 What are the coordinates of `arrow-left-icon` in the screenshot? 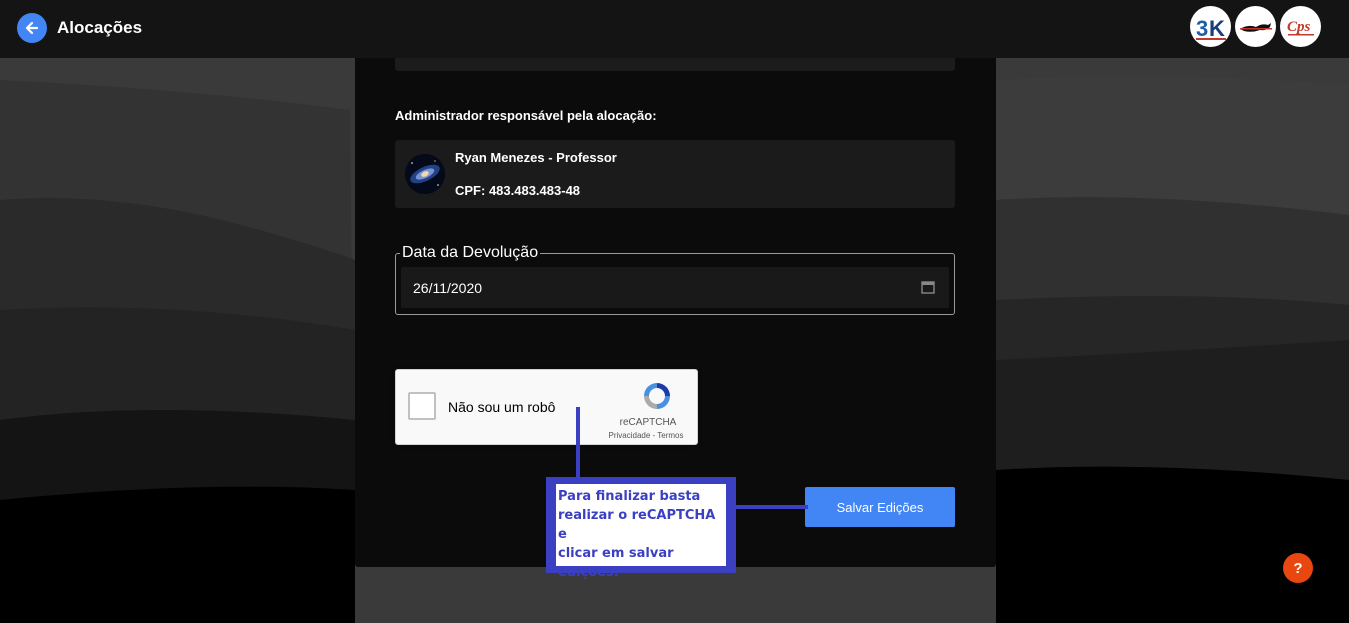 It's located at (32, 28).